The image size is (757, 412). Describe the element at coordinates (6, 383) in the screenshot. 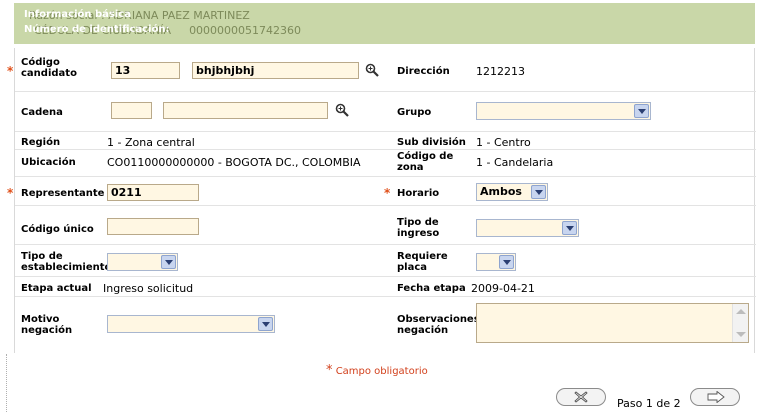

I see `dotted-divider` at that location.